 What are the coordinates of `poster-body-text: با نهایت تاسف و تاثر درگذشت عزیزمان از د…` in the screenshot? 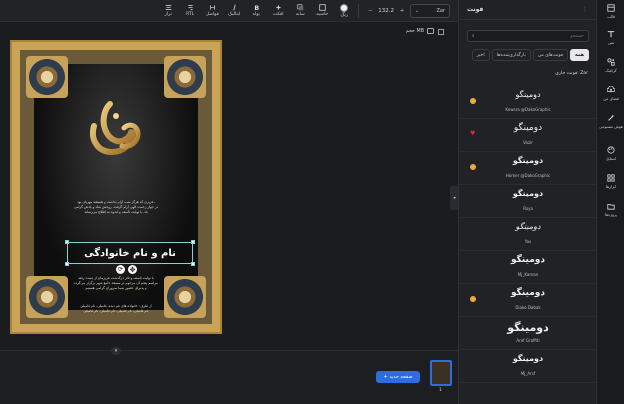 It's located at (116, 283).